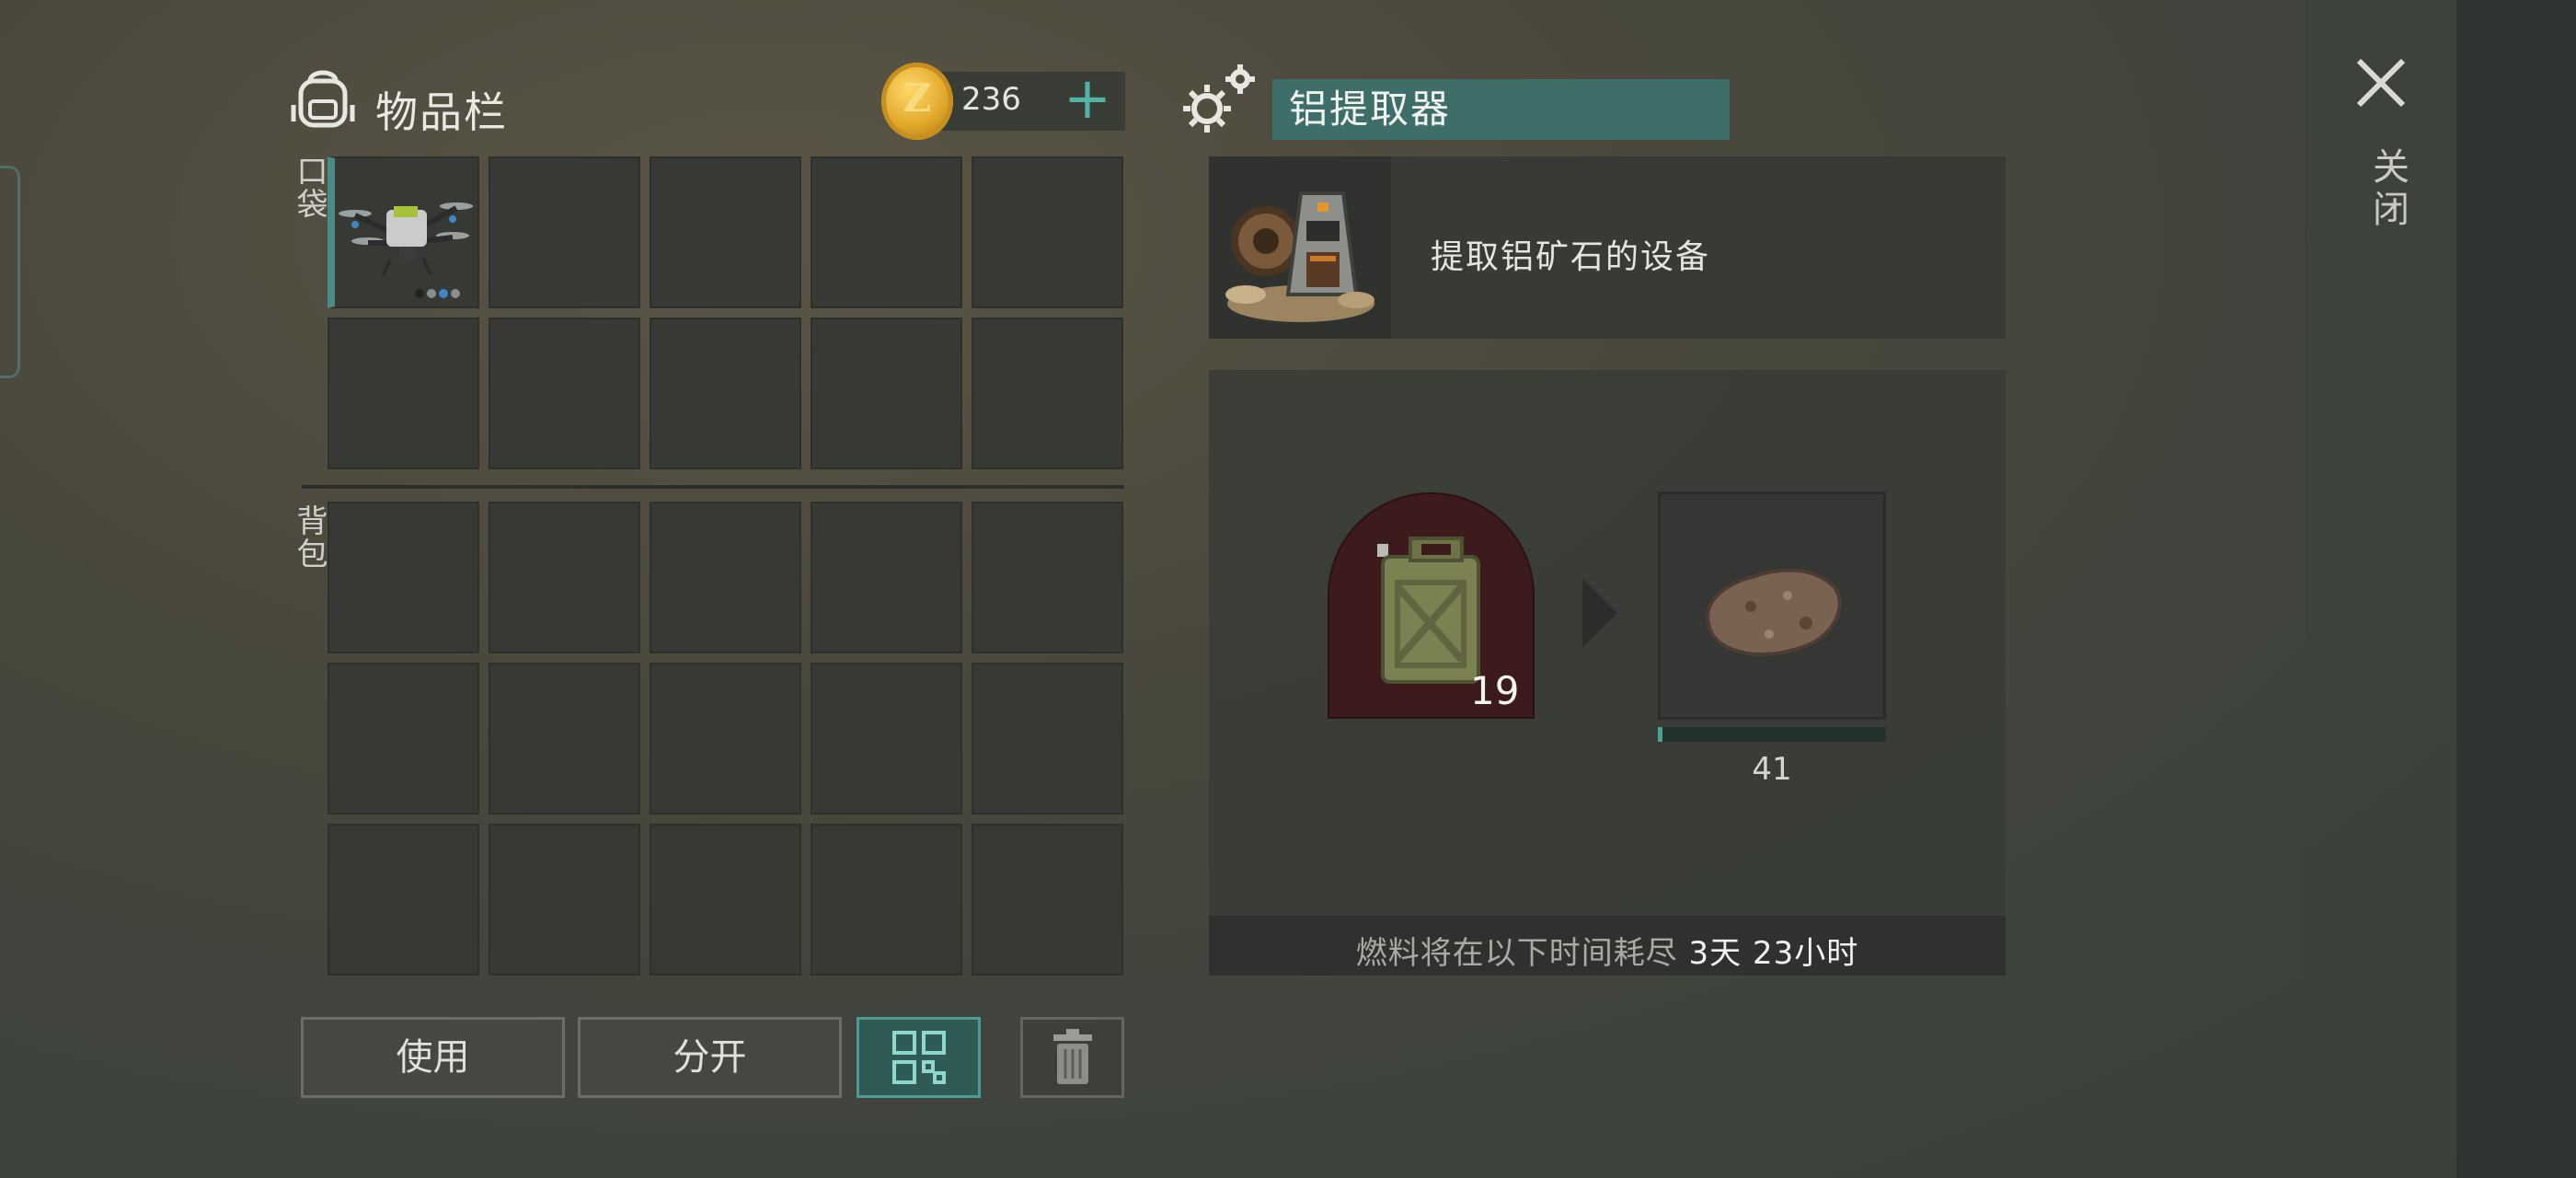 The height and width of the screenshot is (1178, 2576). What do you see at coordinates (1219, 98) in the screenshot?
I see `gear-icon` at bounding box center [1219, 98].